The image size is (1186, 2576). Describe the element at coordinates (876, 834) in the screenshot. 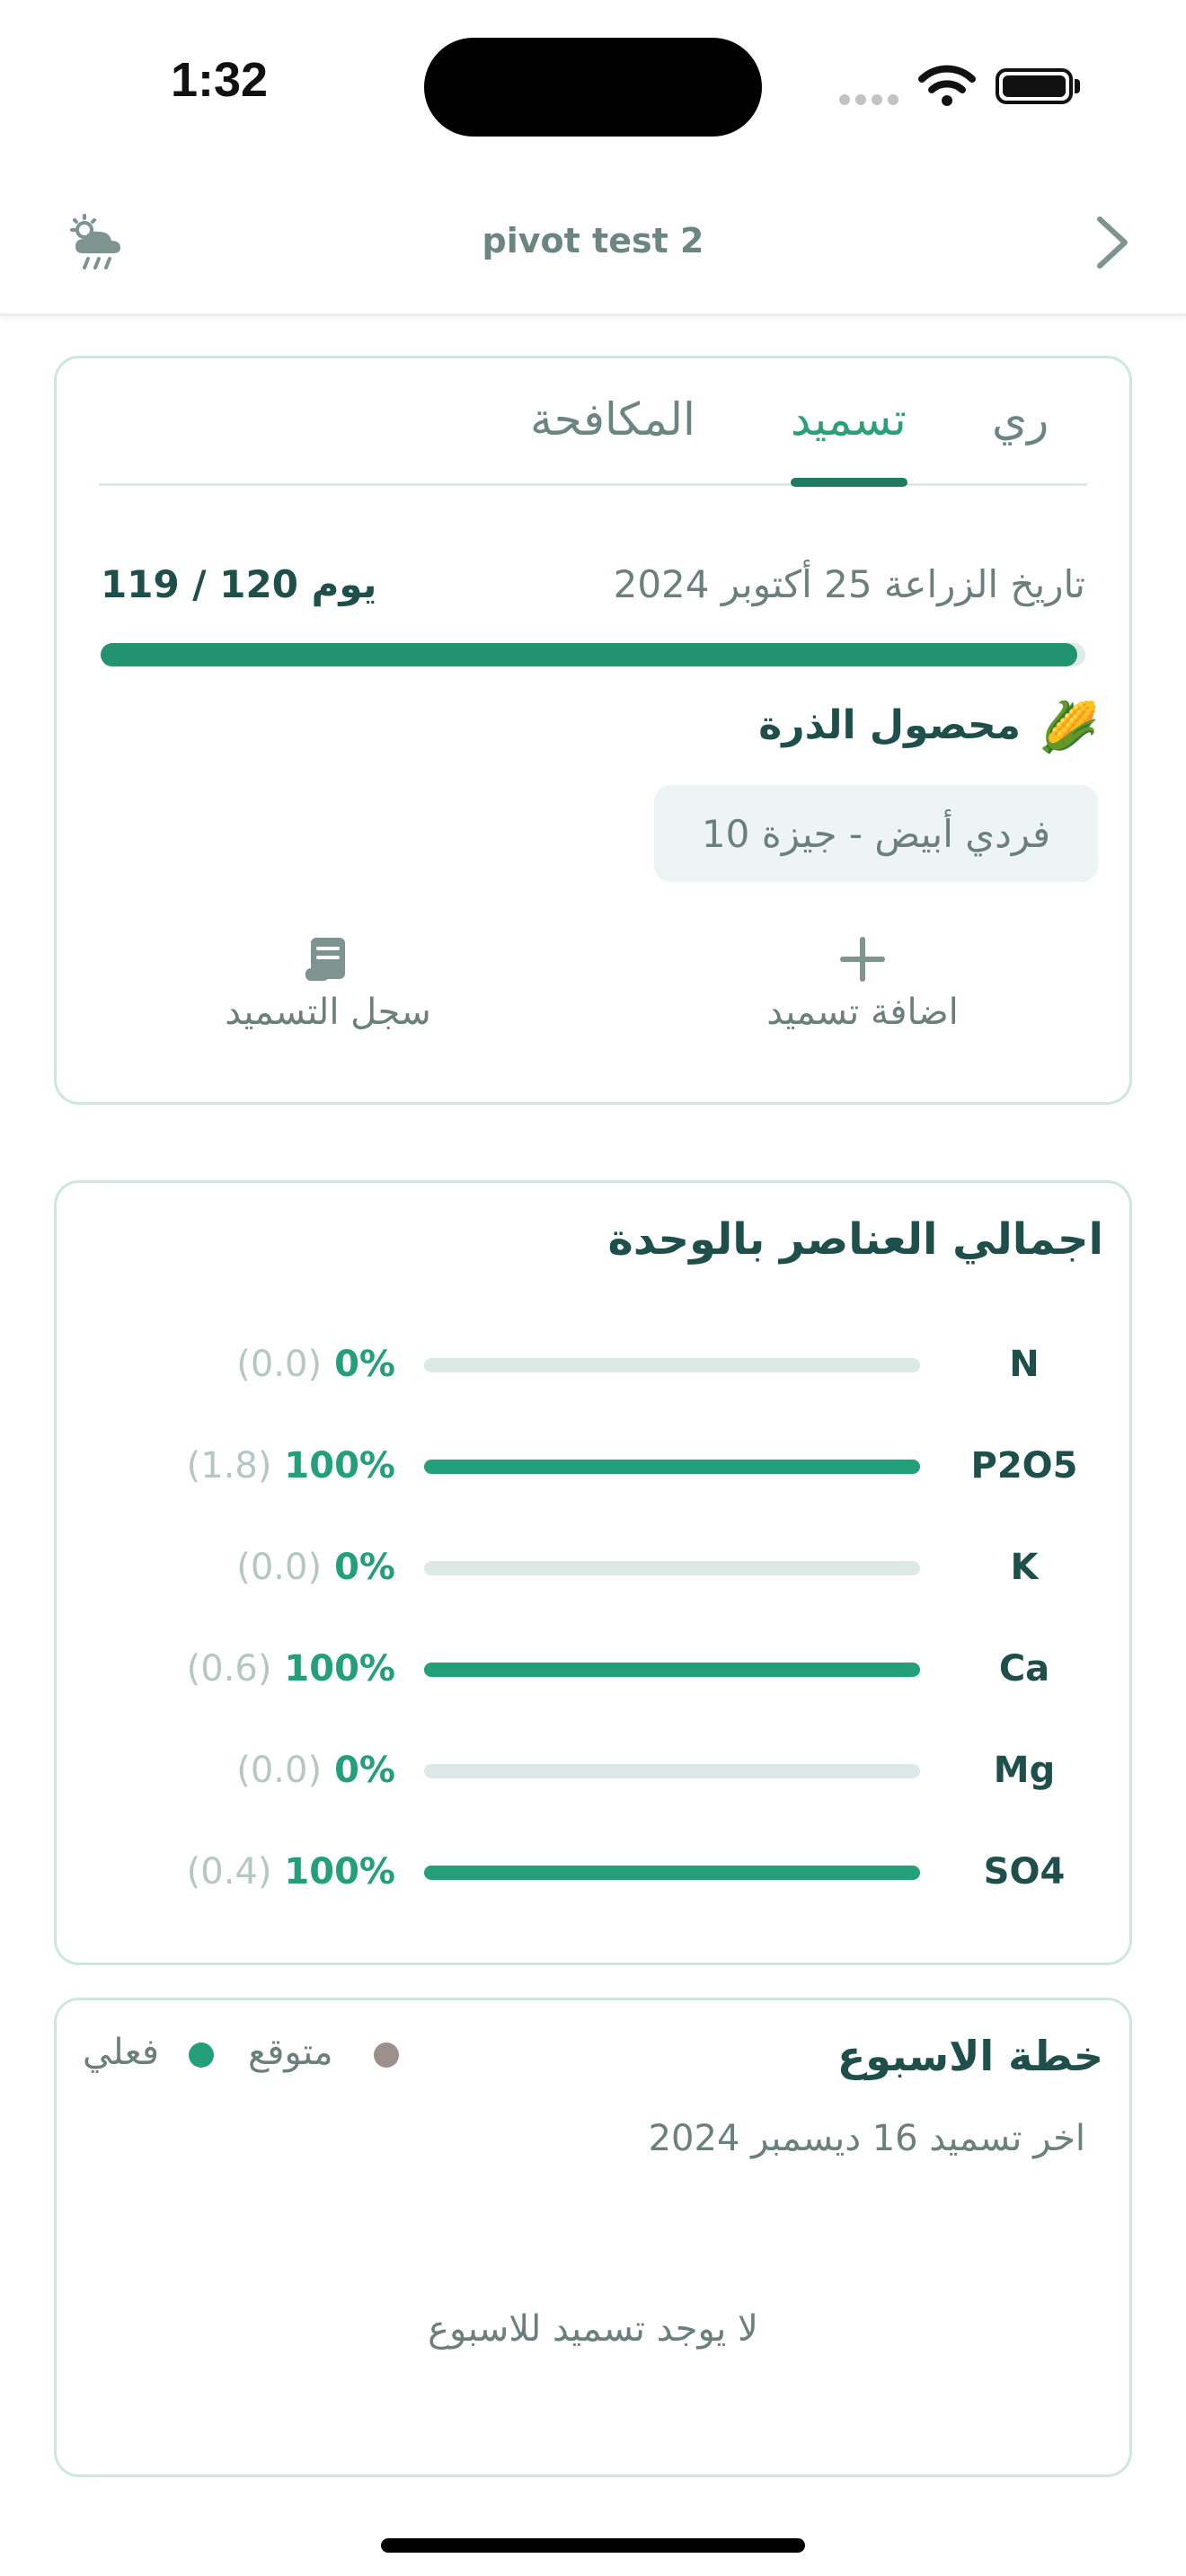

I see `variety-label: فردي أبيض - جيزة 10` at that location.